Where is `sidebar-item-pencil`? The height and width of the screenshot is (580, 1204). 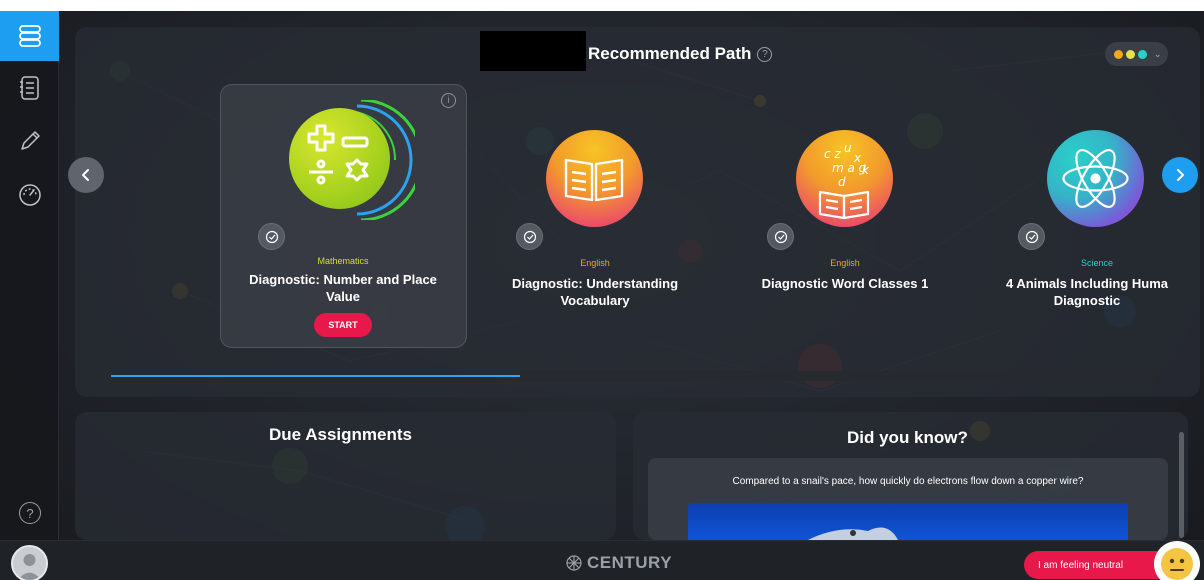
sidebar-item-pencil is located at coordinates (30, 141).